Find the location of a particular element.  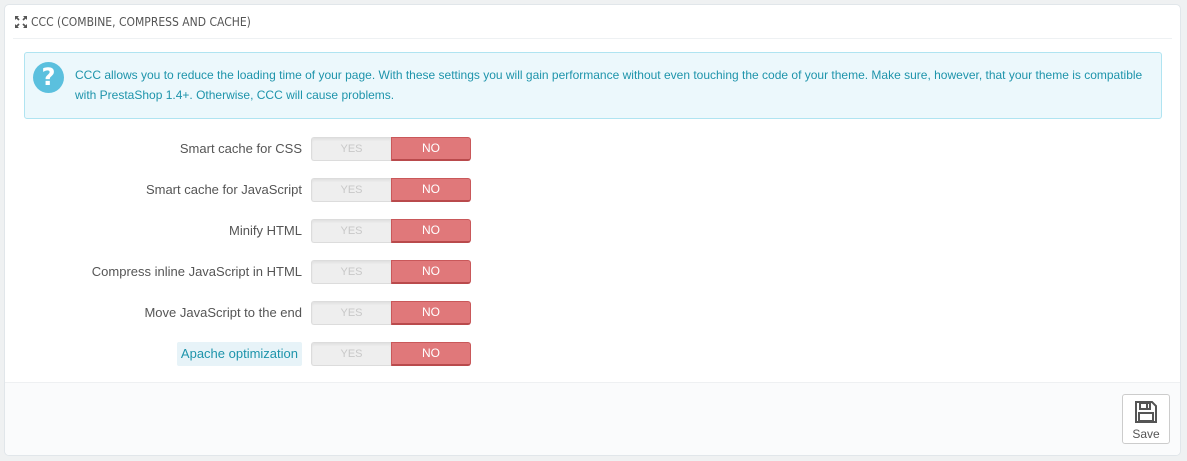

smart-cache-css-switch: YES NO is located at coordinates (391, 150).